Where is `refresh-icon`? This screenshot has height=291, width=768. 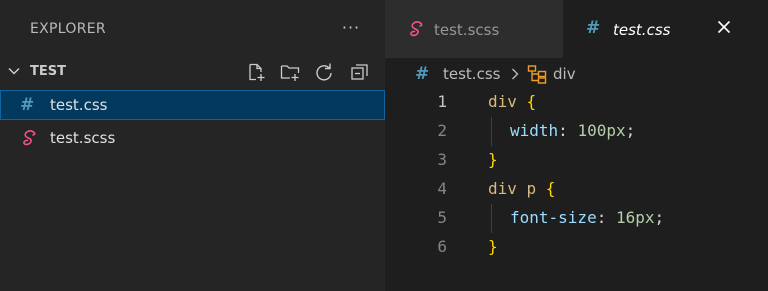 refresh-icon is located at coordinates (324, 72).